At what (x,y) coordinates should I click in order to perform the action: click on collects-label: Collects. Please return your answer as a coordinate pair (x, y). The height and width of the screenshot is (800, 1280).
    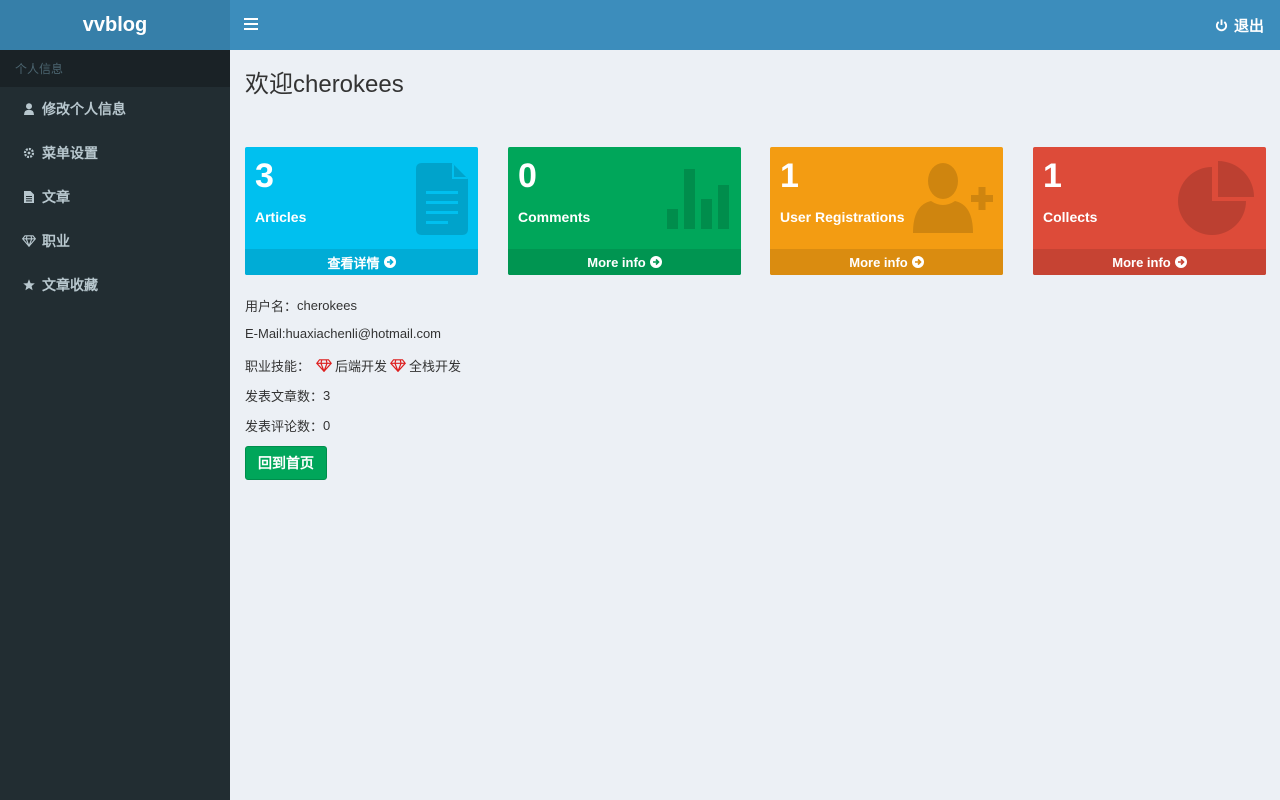
    Looking at the image, I should click on (1070, 217).